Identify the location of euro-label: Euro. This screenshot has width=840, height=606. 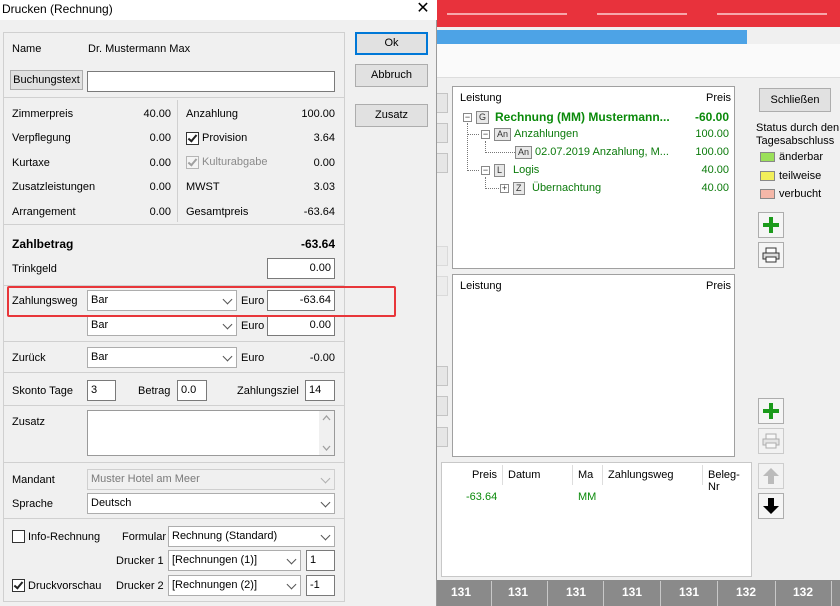
(253, 326).